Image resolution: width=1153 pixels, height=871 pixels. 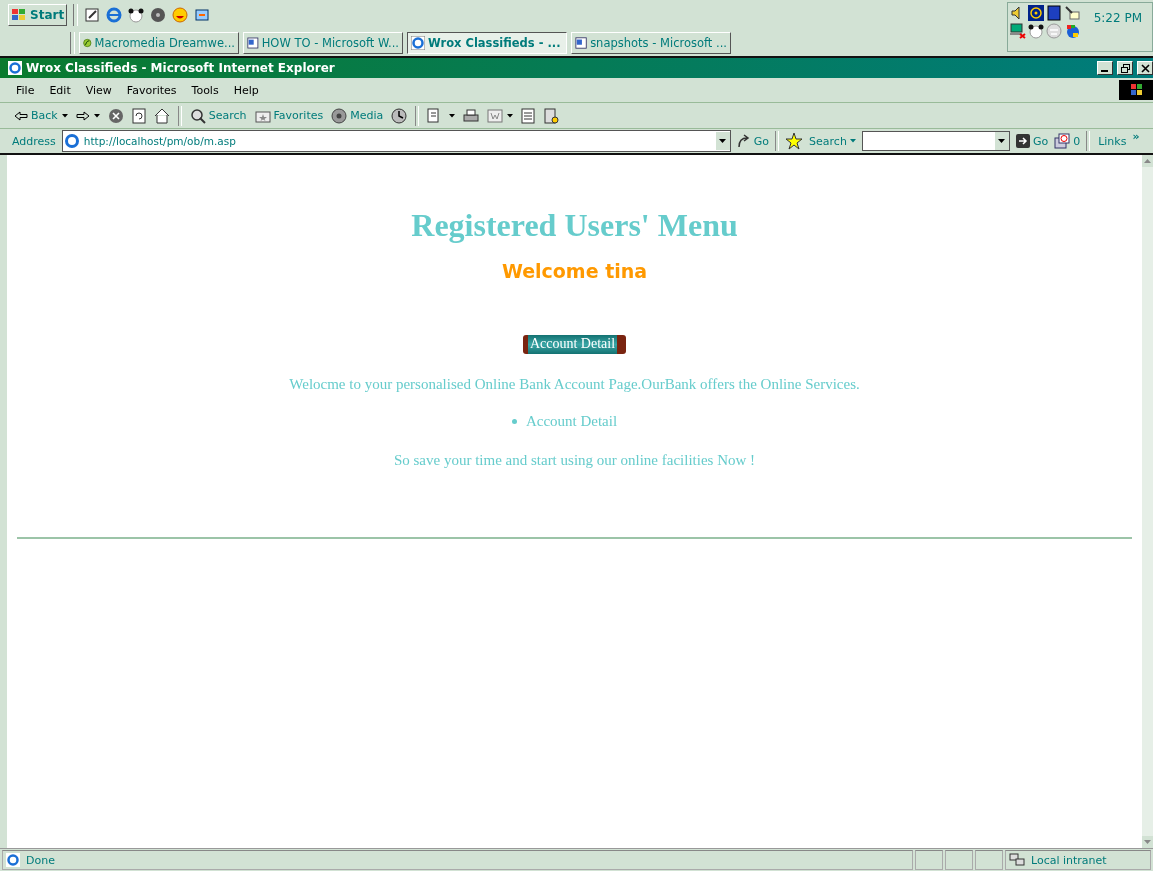 I want to click on back-arrow-icon, so click(x=21, y=115).